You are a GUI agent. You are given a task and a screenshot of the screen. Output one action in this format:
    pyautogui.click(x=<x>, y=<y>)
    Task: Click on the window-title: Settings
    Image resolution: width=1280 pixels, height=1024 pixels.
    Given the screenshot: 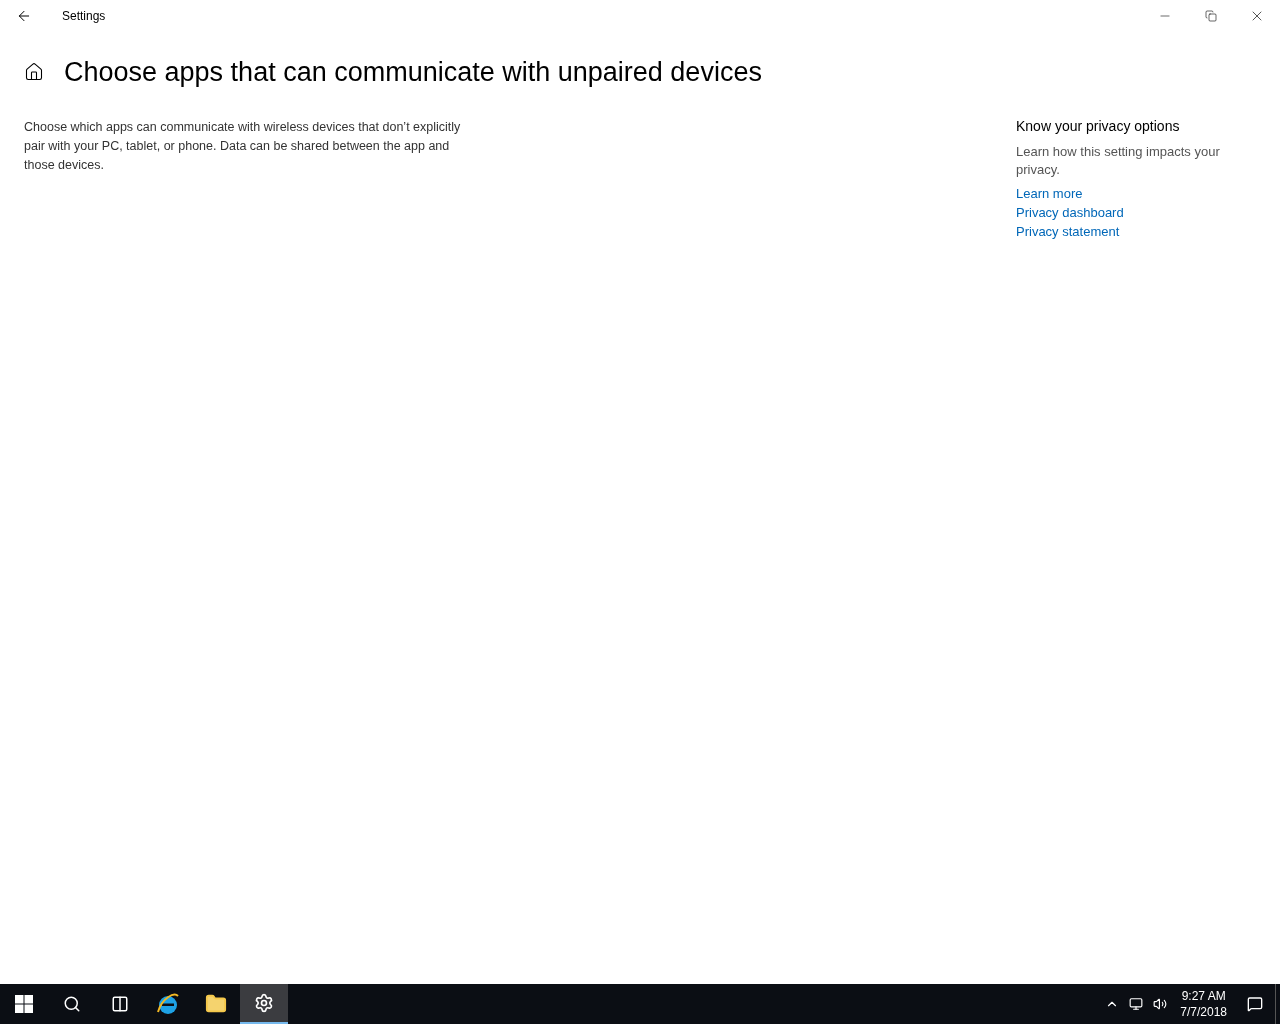 What is the action you would take?
    pyautogui.click(x=84, y=16)
    